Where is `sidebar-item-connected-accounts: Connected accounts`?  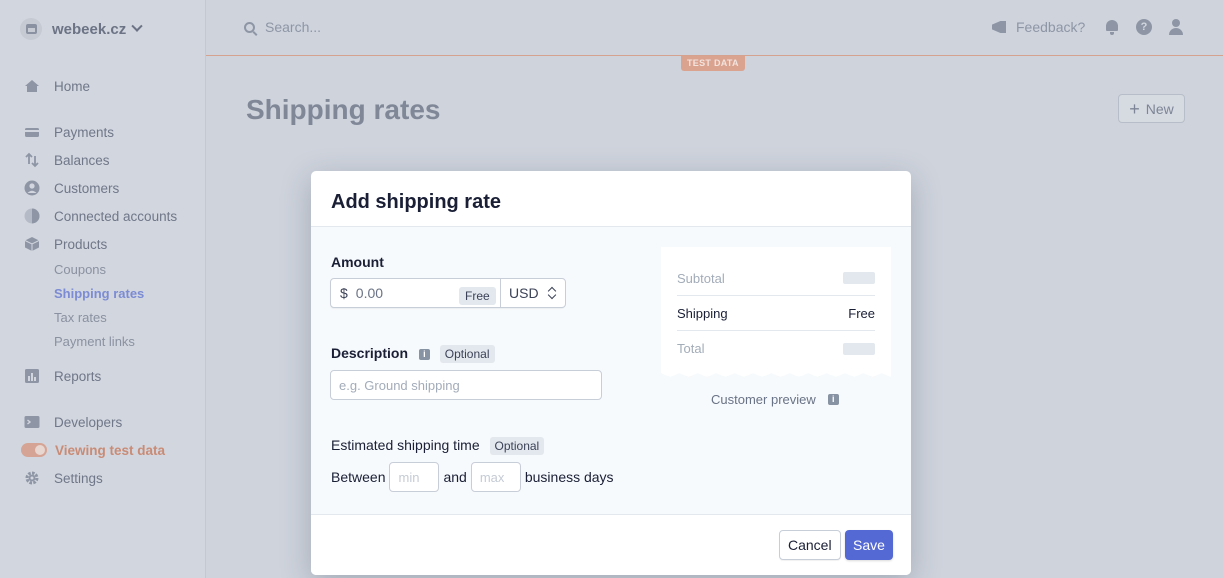
sidebar-item-connected-accounts: Connected accounts is located at coordinates (100, 216).